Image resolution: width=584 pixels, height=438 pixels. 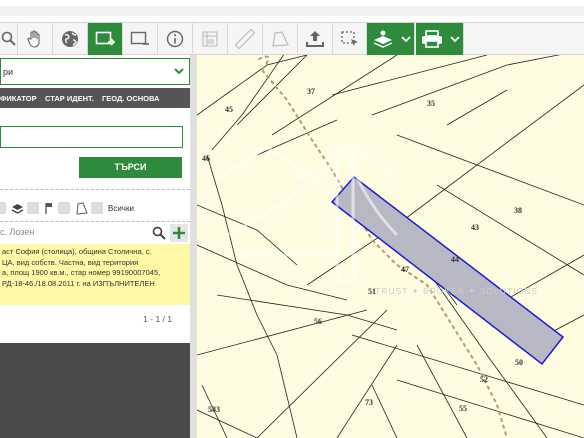 I want to click on select-area-icon, so click(x=105, y=38).